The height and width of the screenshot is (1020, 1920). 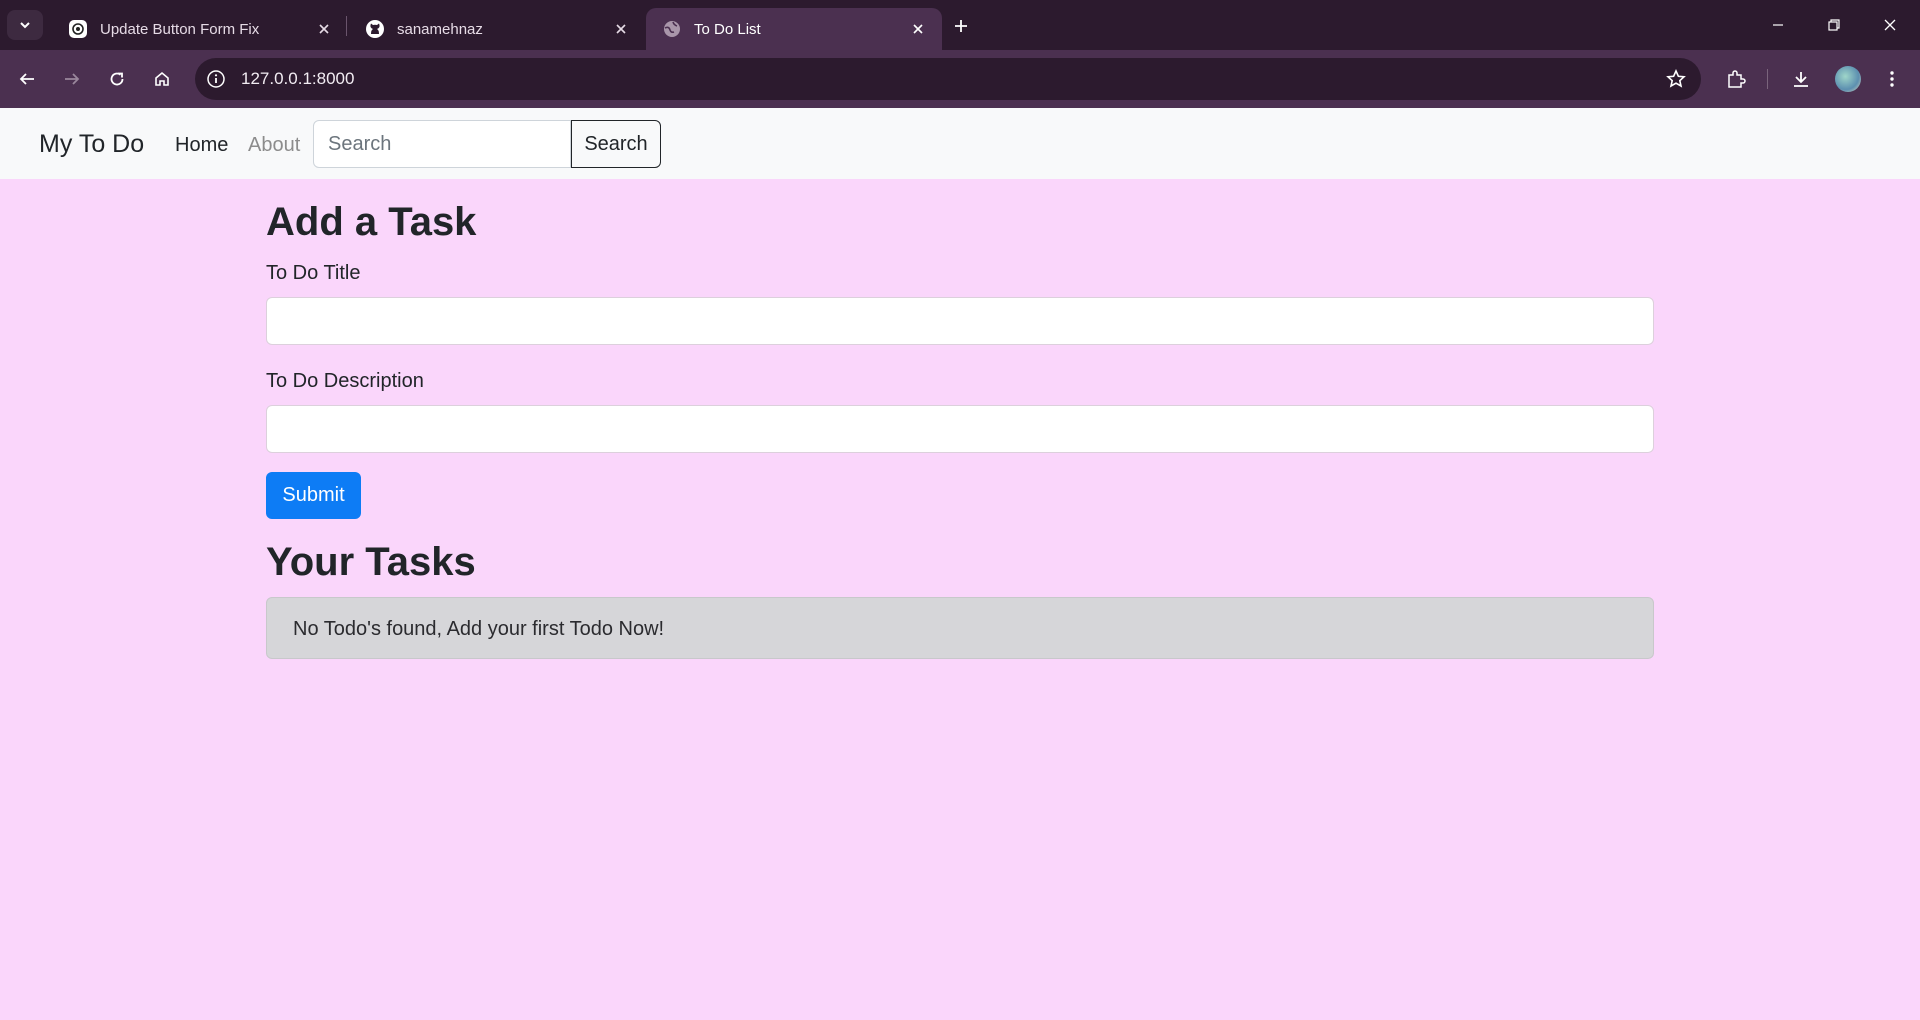 What do you see at coordinates (78, 29) in the screenshot?
I see `openai-icon` at bounding box center [78, 29].